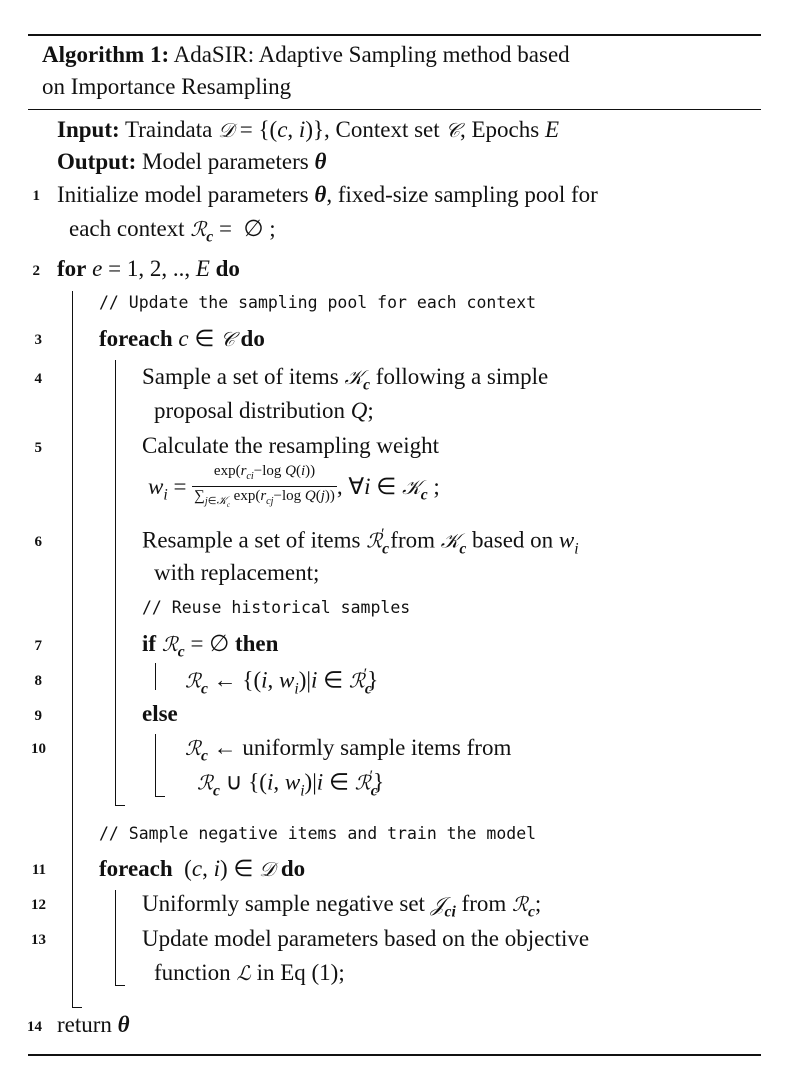  I want to click on line-7: if ℛc = ∅ then, so click(210, 646).